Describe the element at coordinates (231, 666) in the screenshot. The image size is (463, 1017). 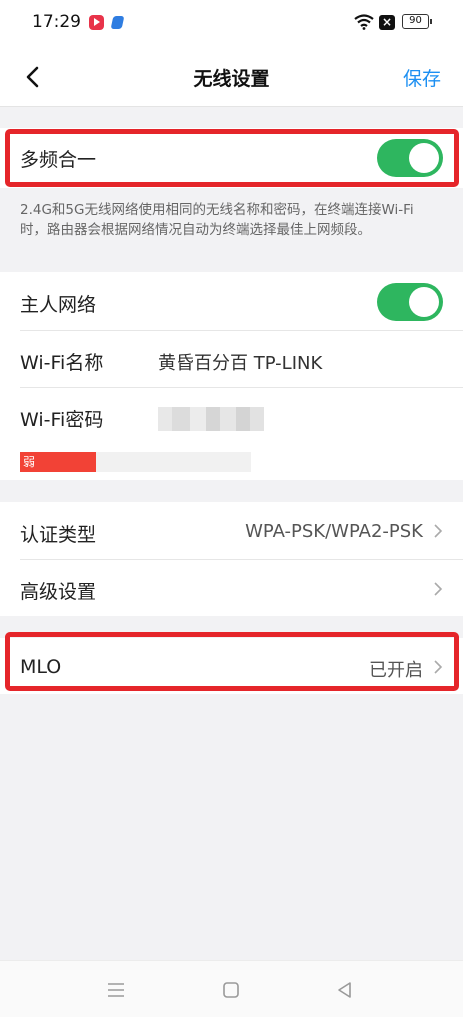
I see `mlo-row: MLO 已开启` at that location.